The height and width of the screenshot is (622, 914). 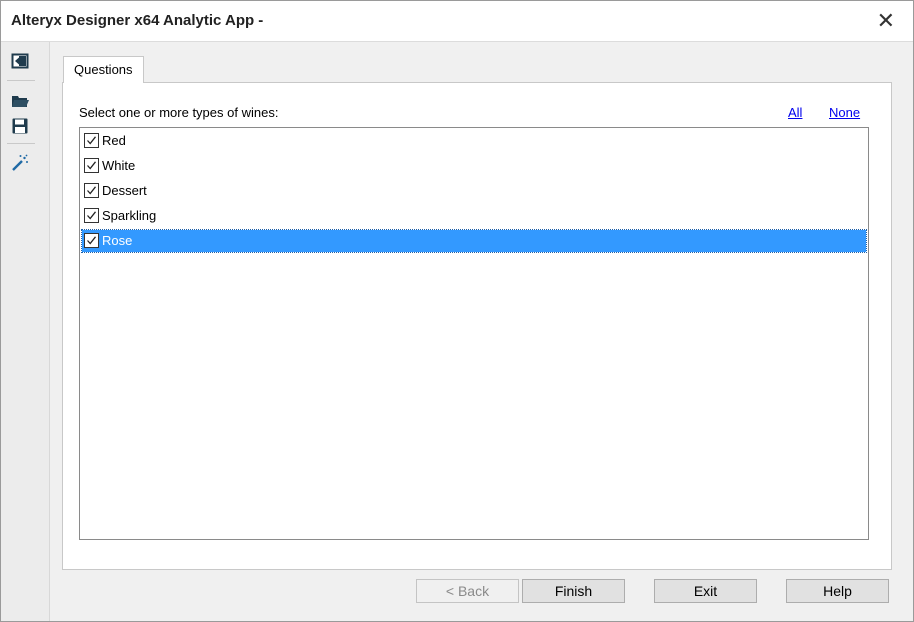 I want to click on list-item-red: Red, so click(x=474, y=141).